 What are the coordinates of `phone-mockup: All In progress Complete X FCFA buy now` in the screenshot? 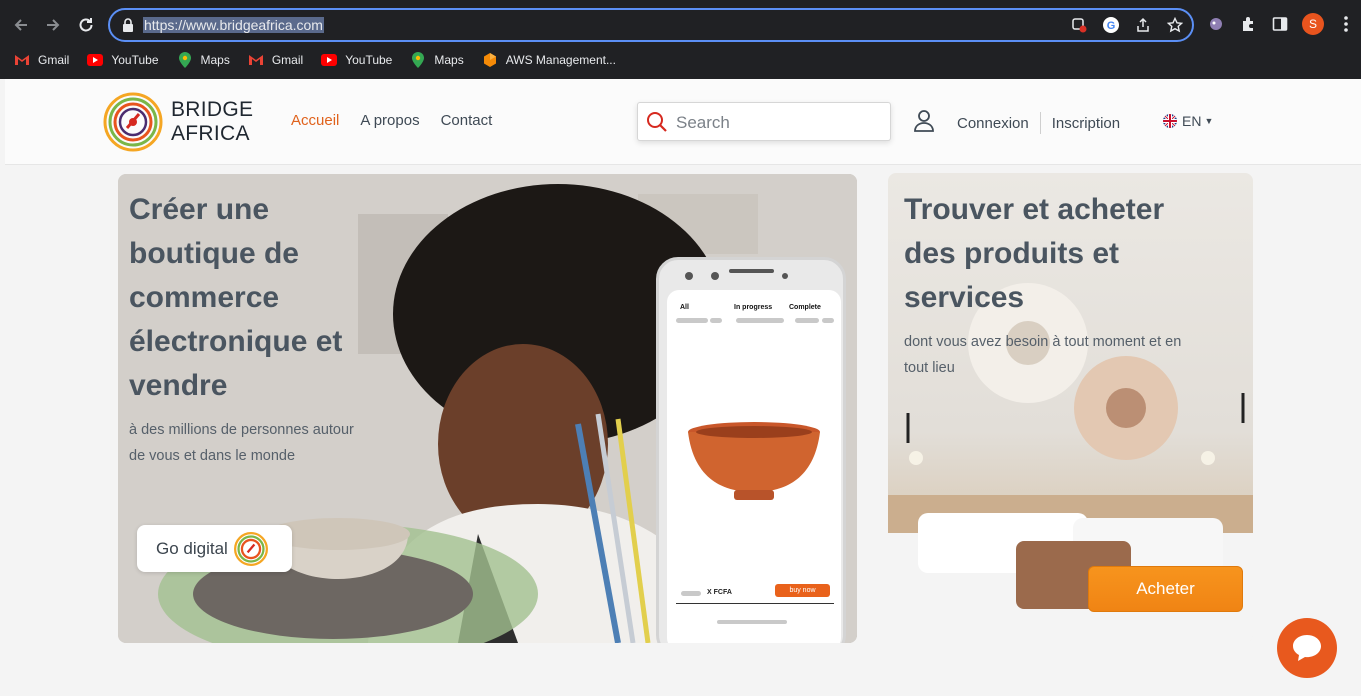 It's located at (751, 450).